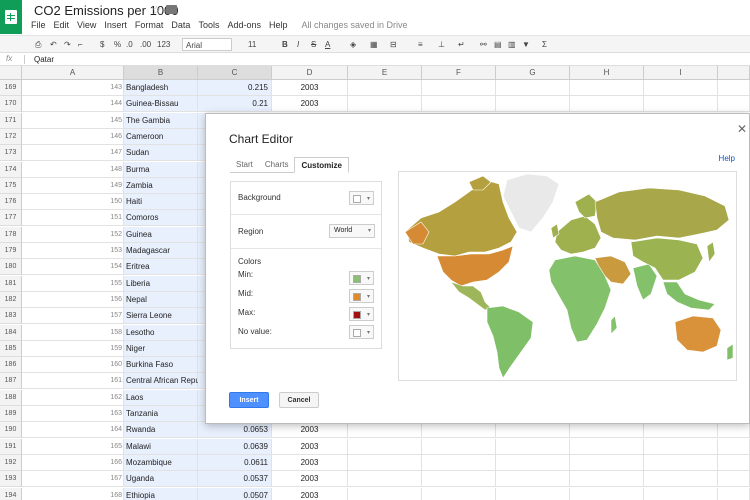 The height and width of the screenshot is (500, 750). What do you see at coordinates (11, 185) in the screenshot?
I see `row-number: 175` at bounding box center [11, 185].